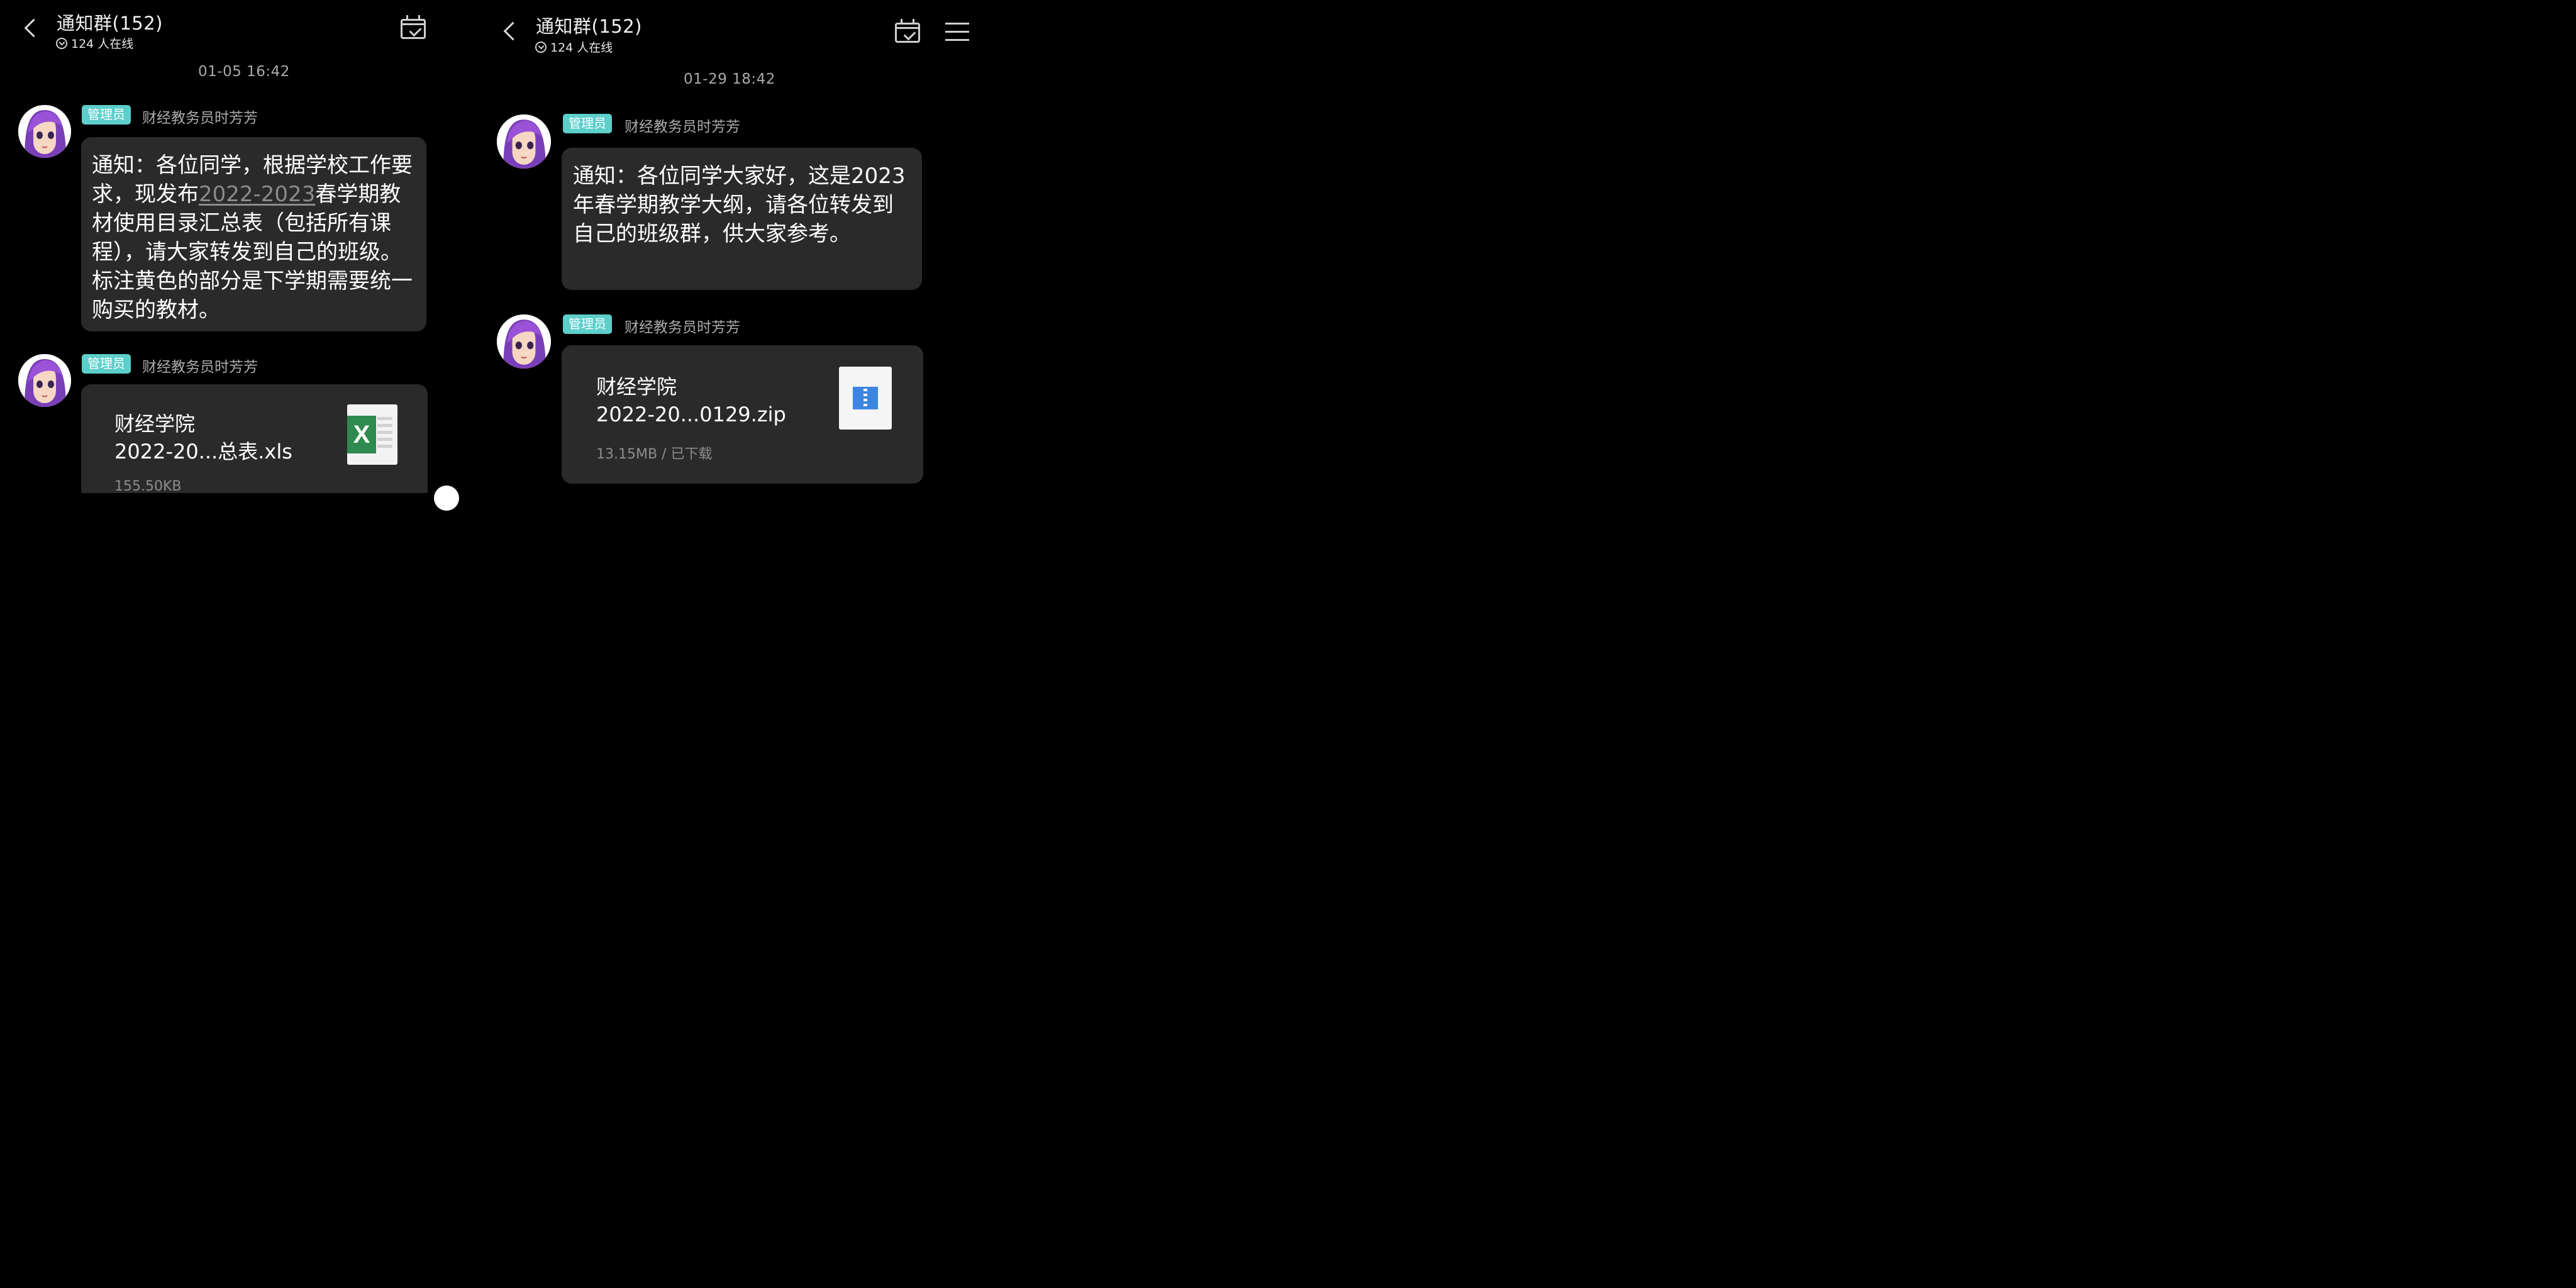 The height and width of the screenshot is (1288, 2576). What do you see at coordinates (654, 454) in the screenshot?
I see `file-status: 13.15MB / 已下载` at bounding box center [654, 454].